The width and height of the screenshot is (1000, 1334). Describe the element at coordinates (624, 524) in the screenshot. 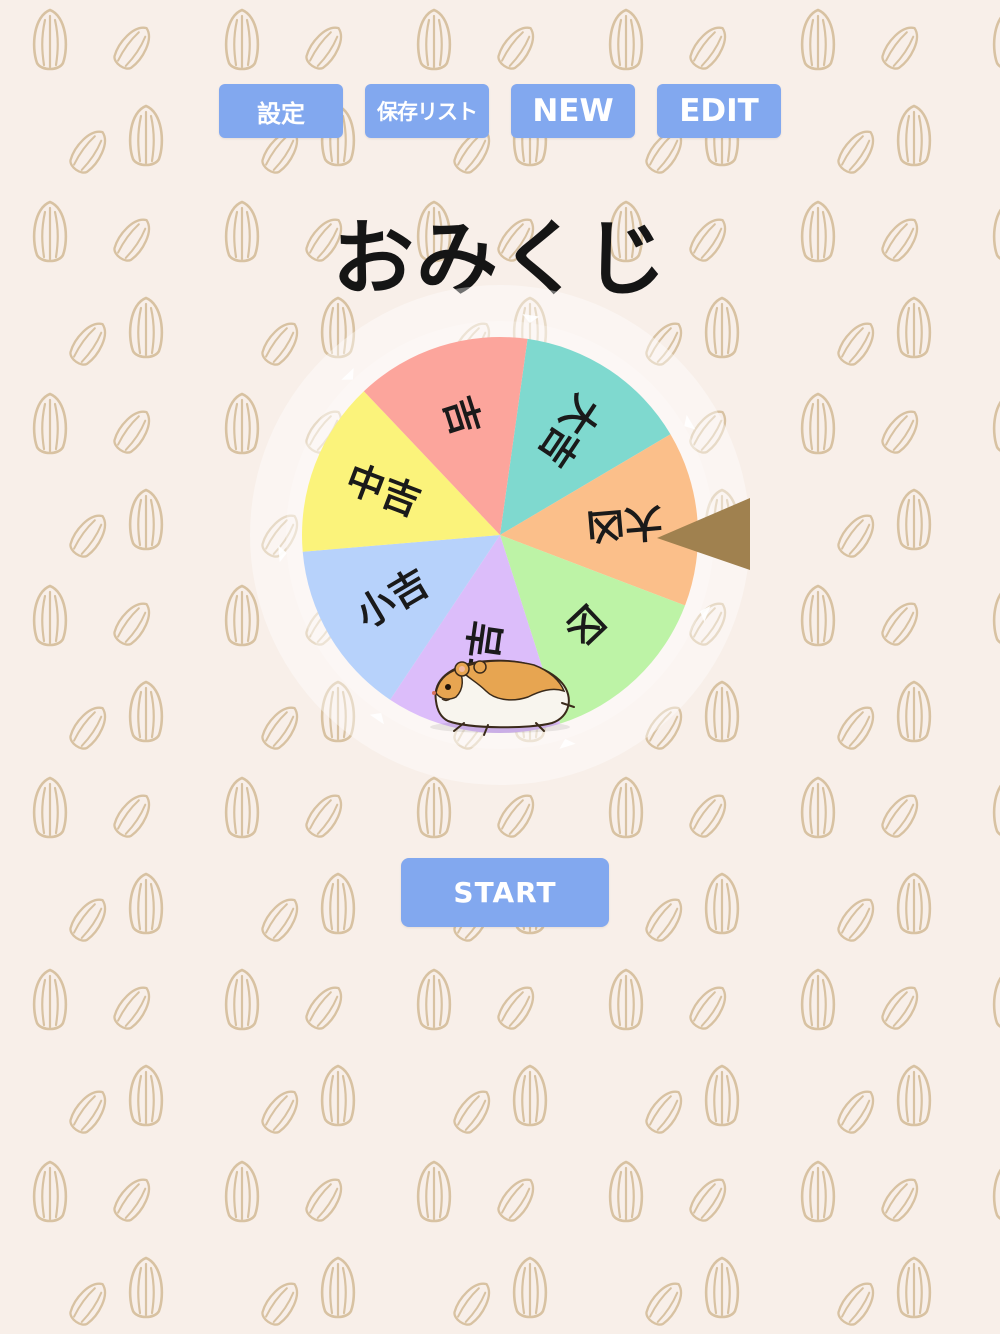

I see `wheel-segment-label: 大凶` at that location.